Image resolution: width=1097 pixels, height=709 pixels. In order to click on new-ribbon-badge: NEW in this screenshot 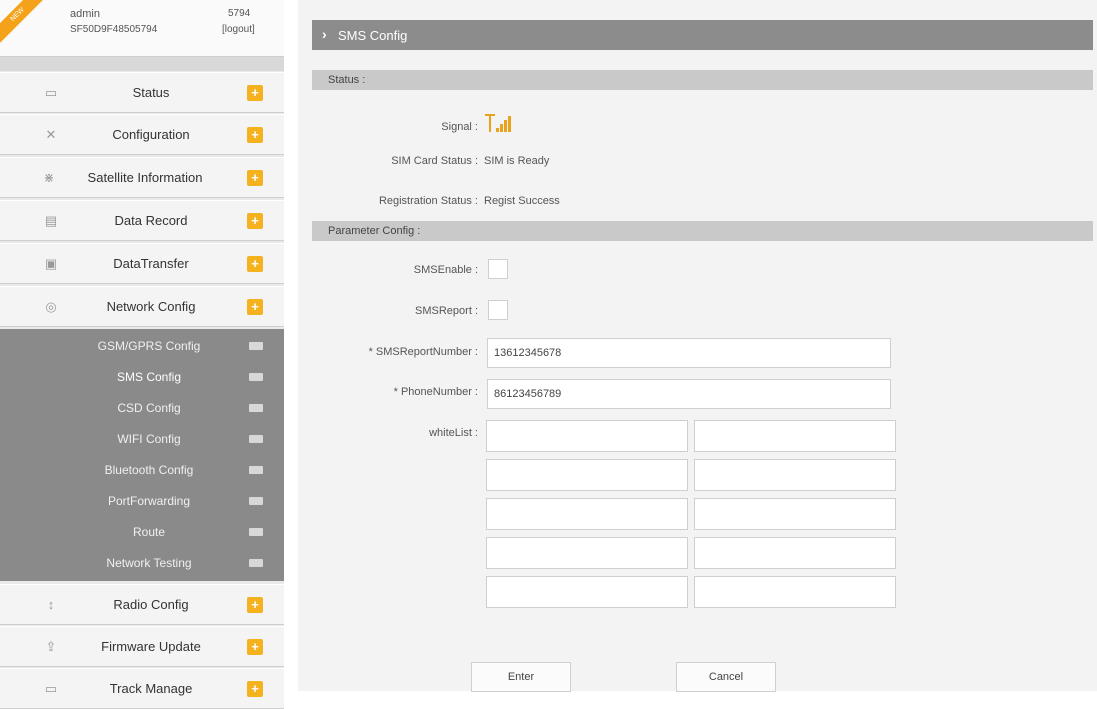, I will do `click(23, 21)`.